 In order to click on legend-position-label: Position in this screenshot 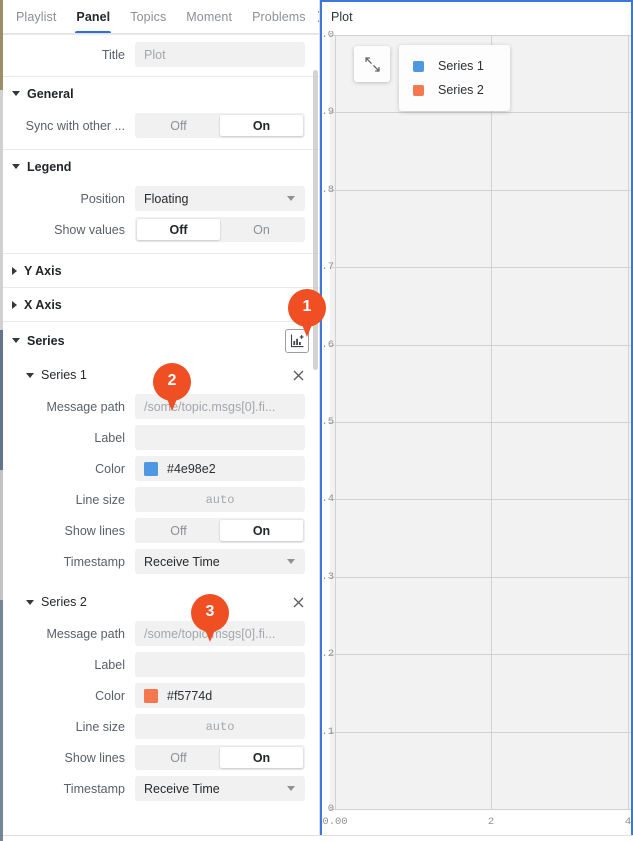, I will do `click(102, 198)`.